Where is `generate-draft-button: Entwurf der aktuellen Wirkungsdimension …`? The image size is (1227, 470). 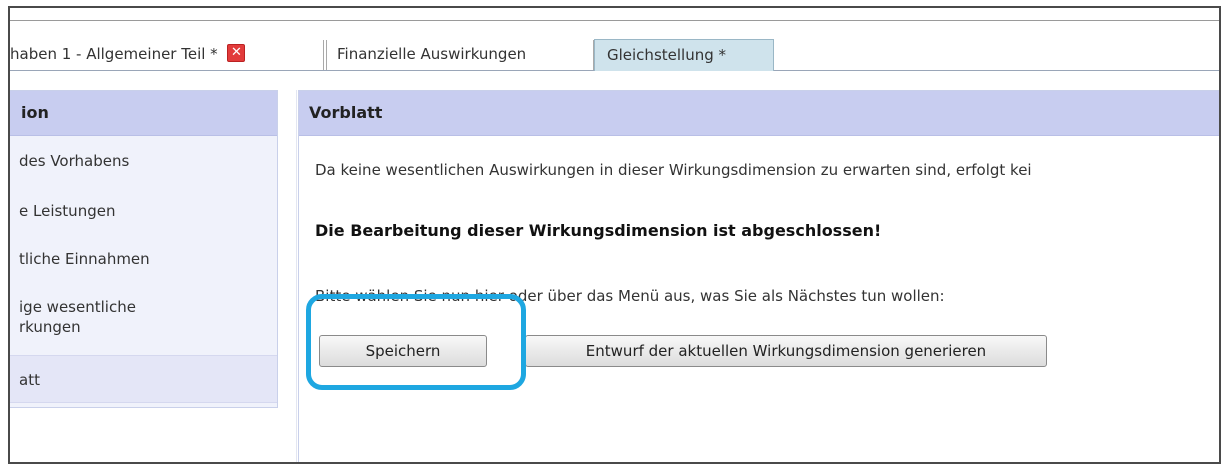 generate-draft-button: Entwurf der aktuellen Wirkungsdimension … is located at coordinates (786, 351).